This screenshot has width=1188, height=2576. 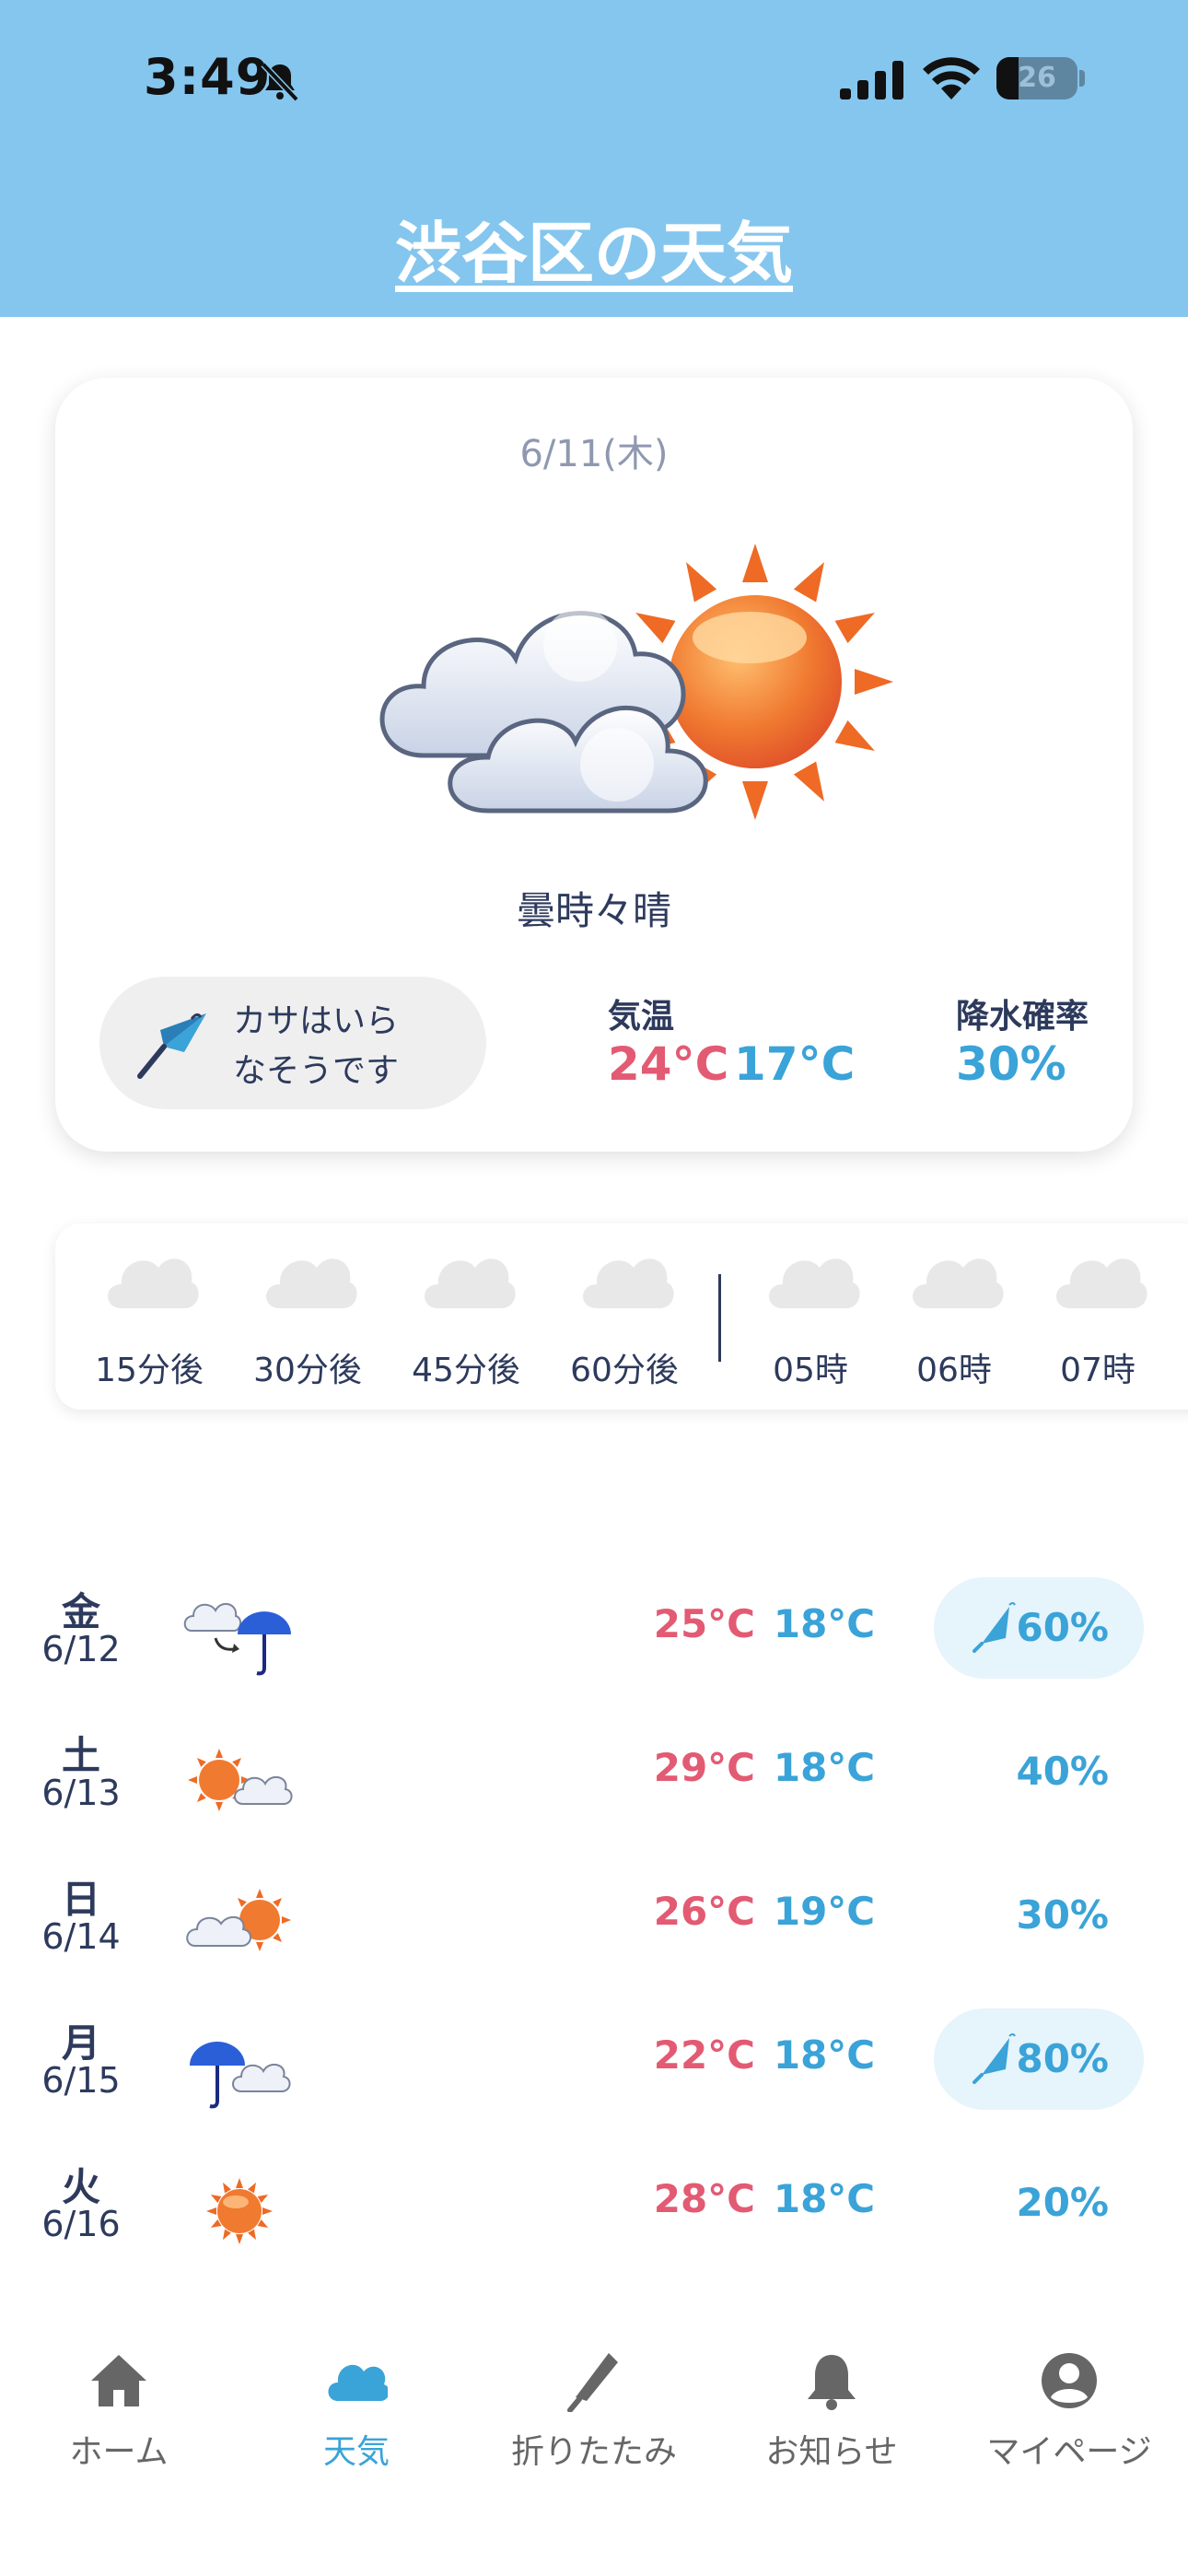 I want to click on tab-my-page: マイページ, so click(x=1069, y=2414).